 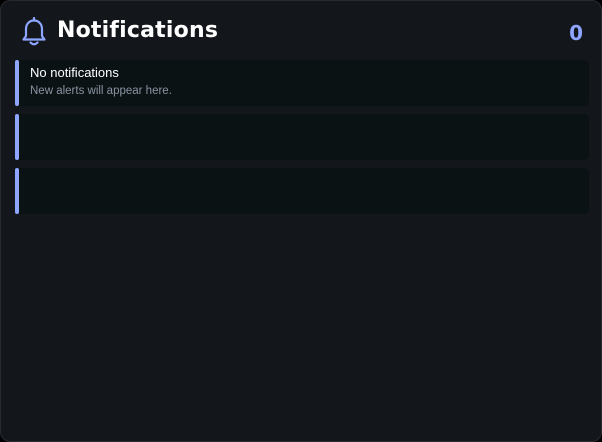 I want to click on bell-icon, so click(x=34, y=31).